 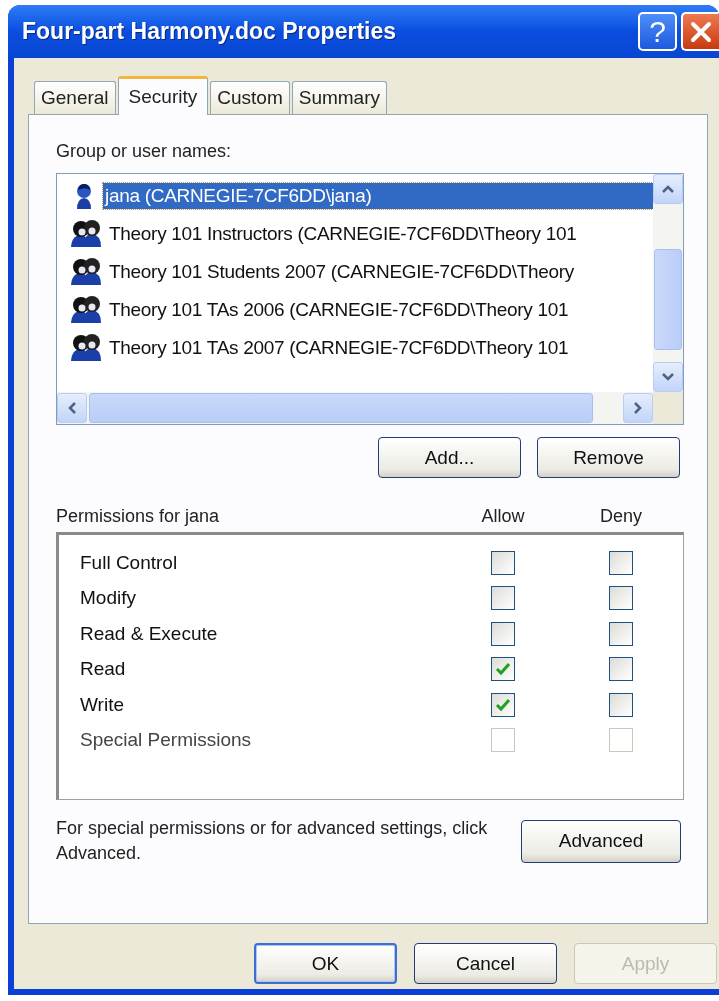 What do you see at coordinates (601, 841) in the screenshot?
I see `advanced-button: Advanced` at bounding box center [601, 841].